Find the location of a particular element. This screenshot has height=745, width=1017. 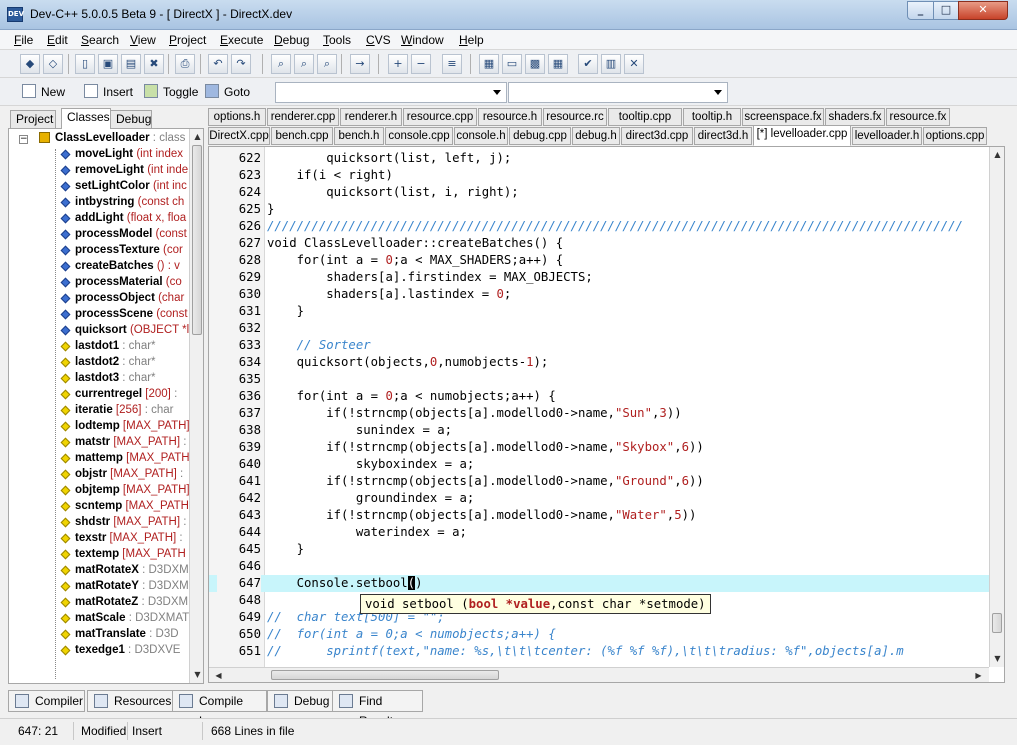

editor-tab-active: [*] levelloader.cpp is located at coordinates (802, 135).